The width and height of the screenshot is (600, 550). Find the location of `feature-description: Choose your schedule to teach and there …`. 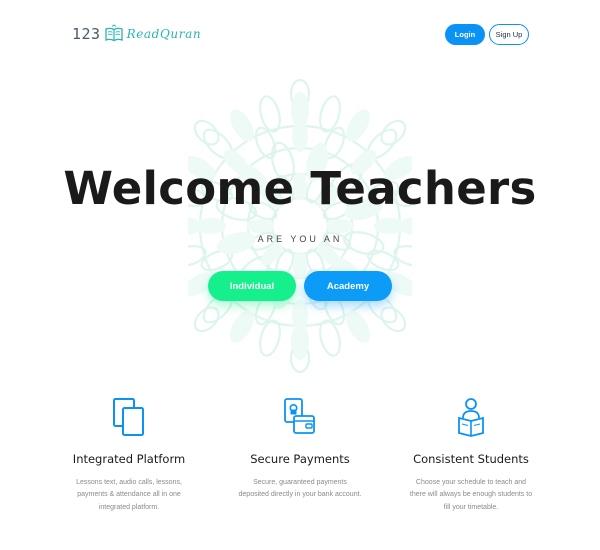

feature-description: Choose your schedule to teach and there … is located at coordinates (471, 495).